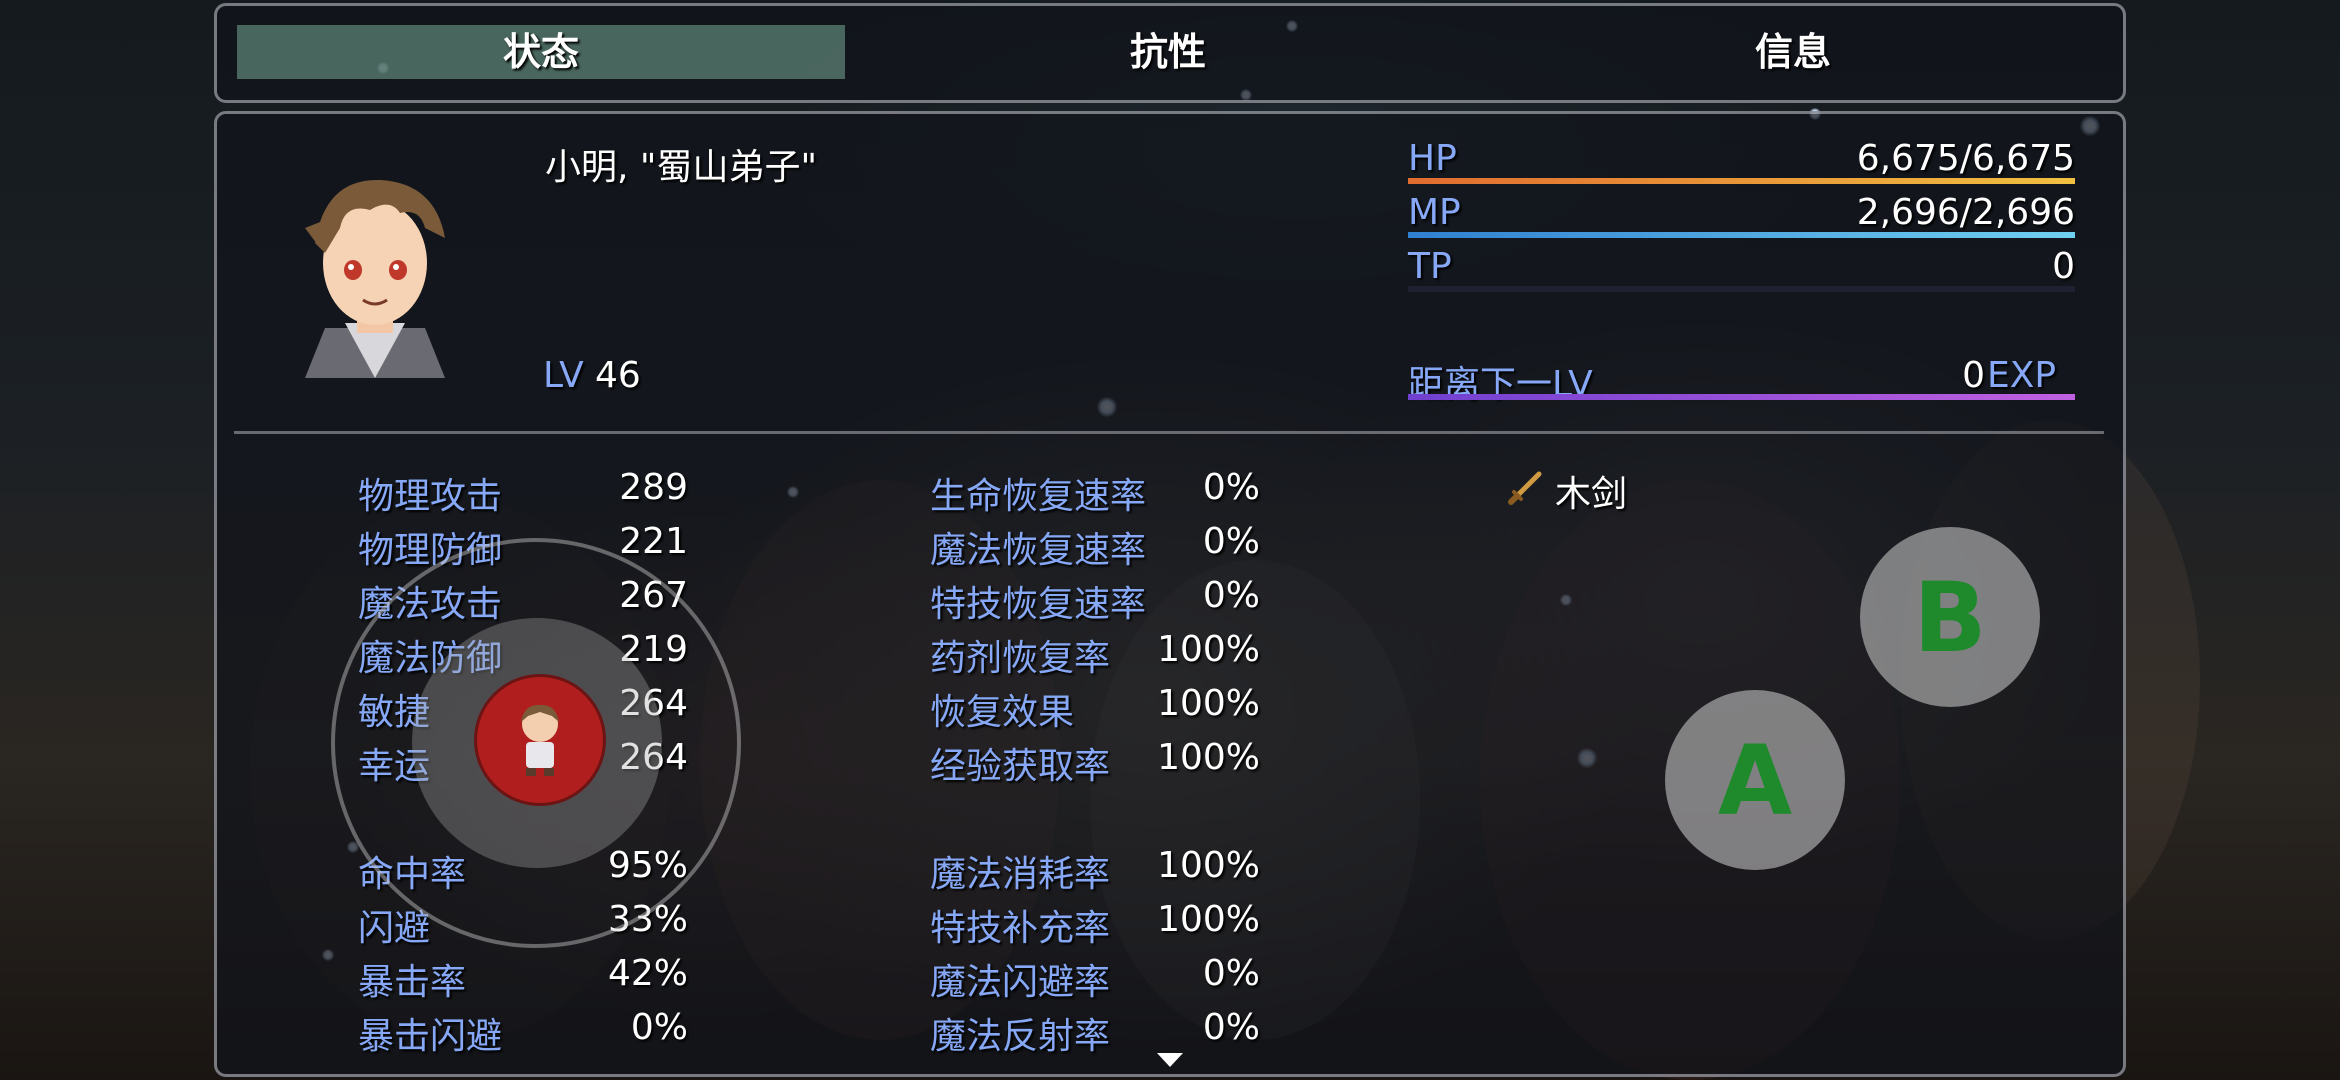 Image resolution: width=2340 pixels, height=1080 pixels. I want to click on tp-label: TP, so click(1430, 266).